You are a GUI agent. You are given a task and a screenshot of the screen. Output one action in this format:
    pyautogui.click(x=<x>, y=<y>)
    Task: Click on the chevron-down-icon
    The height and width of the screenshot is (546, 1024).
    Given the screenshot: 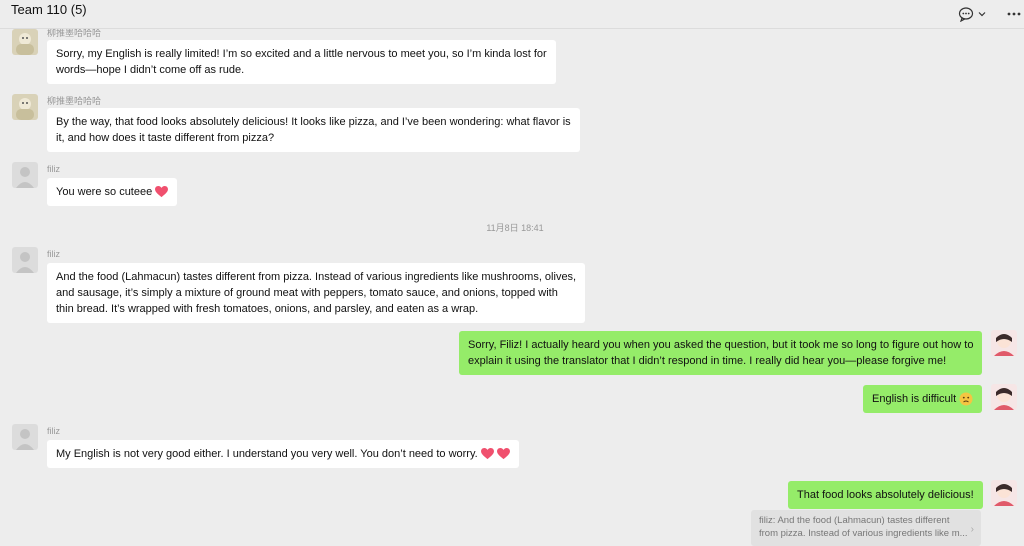 What is the action you would take?
    pyautogui.click(x=982, y=14)
    